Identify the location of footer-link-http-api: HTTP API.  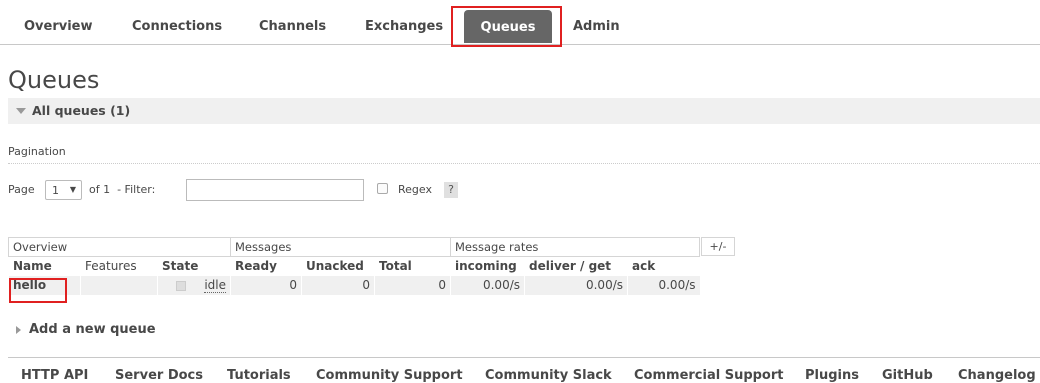
(54, 375).